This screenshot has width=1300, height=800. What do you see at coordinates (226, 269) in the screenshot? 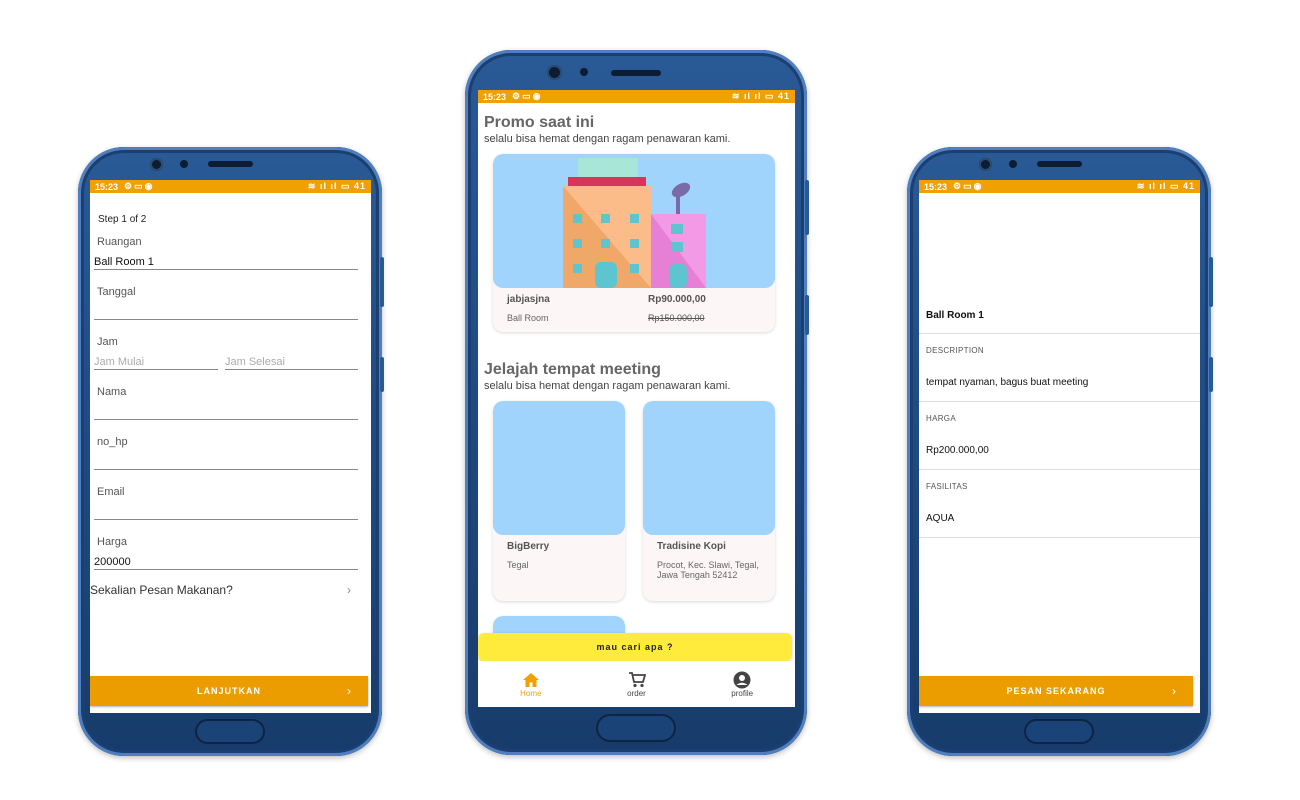
I see `ruangan-underline` at bounding box center [226, 269].